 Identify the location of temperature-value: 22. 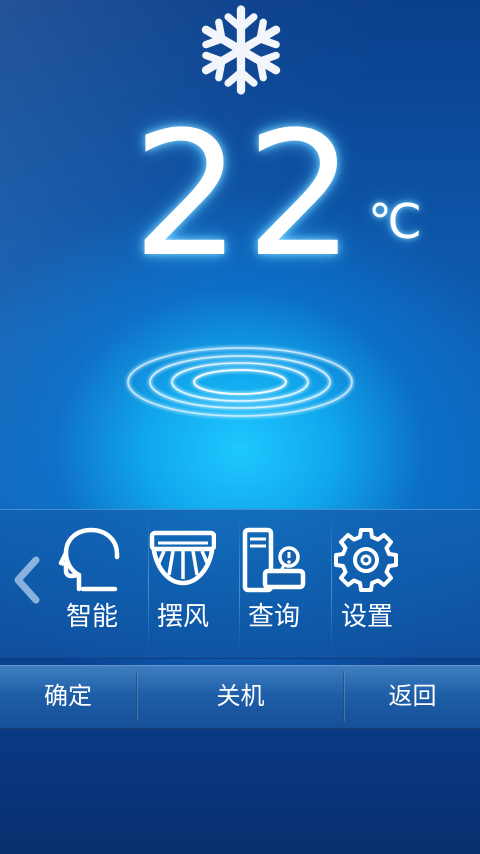
(245, 194).